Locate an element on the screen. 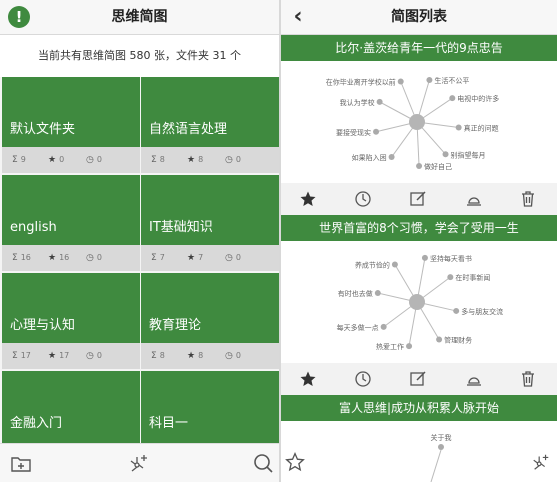  folder-name: IT基础知识 is located at coordinates (181, 227).